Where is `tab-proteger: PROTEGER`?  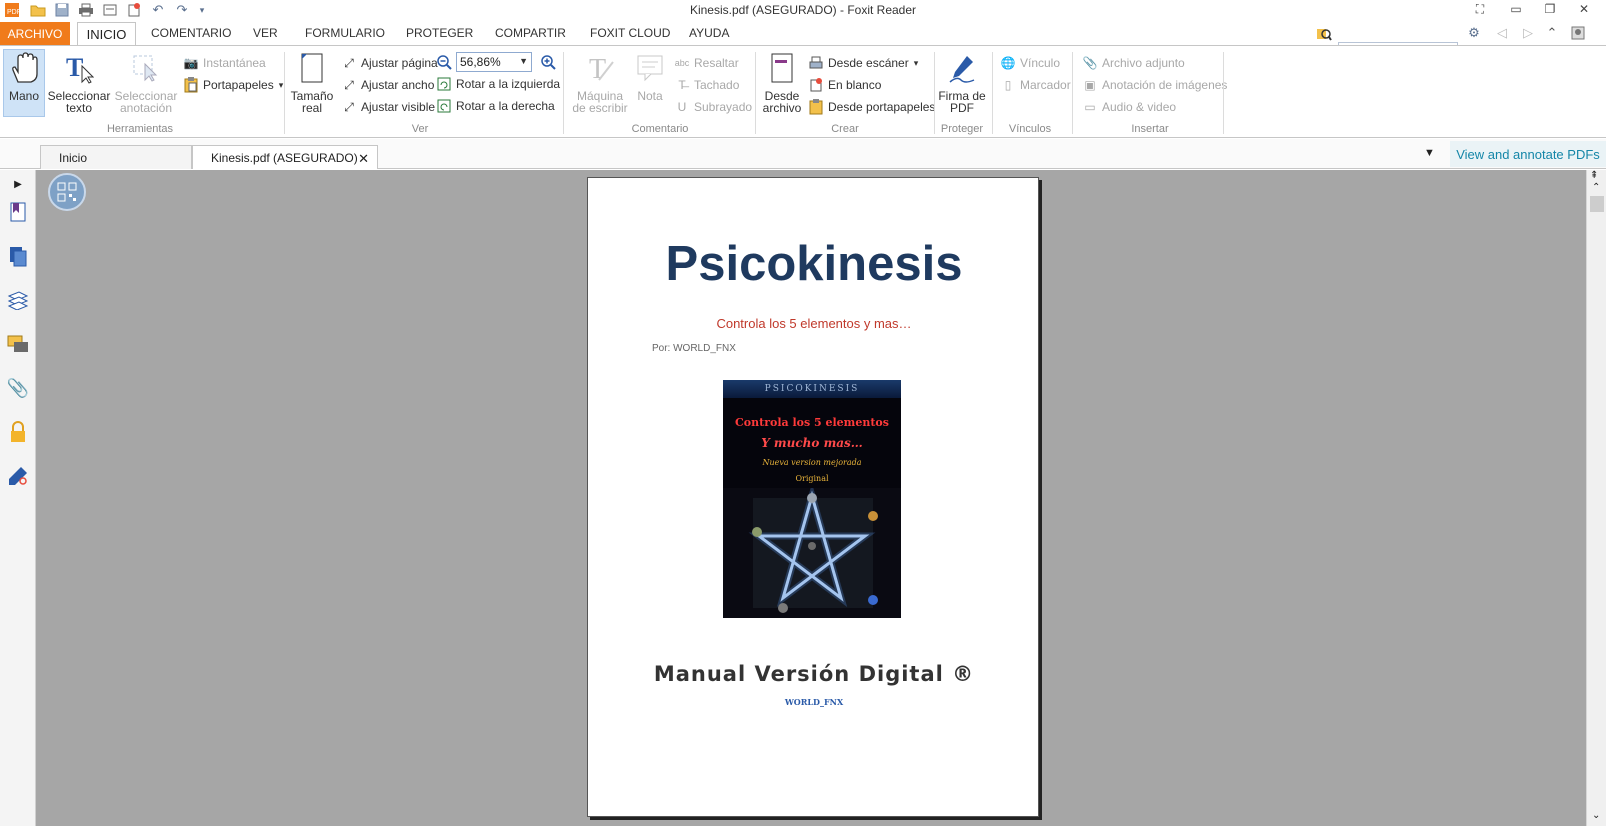 tab-proteger: PROTEGER is located at coordinates (439, 33).